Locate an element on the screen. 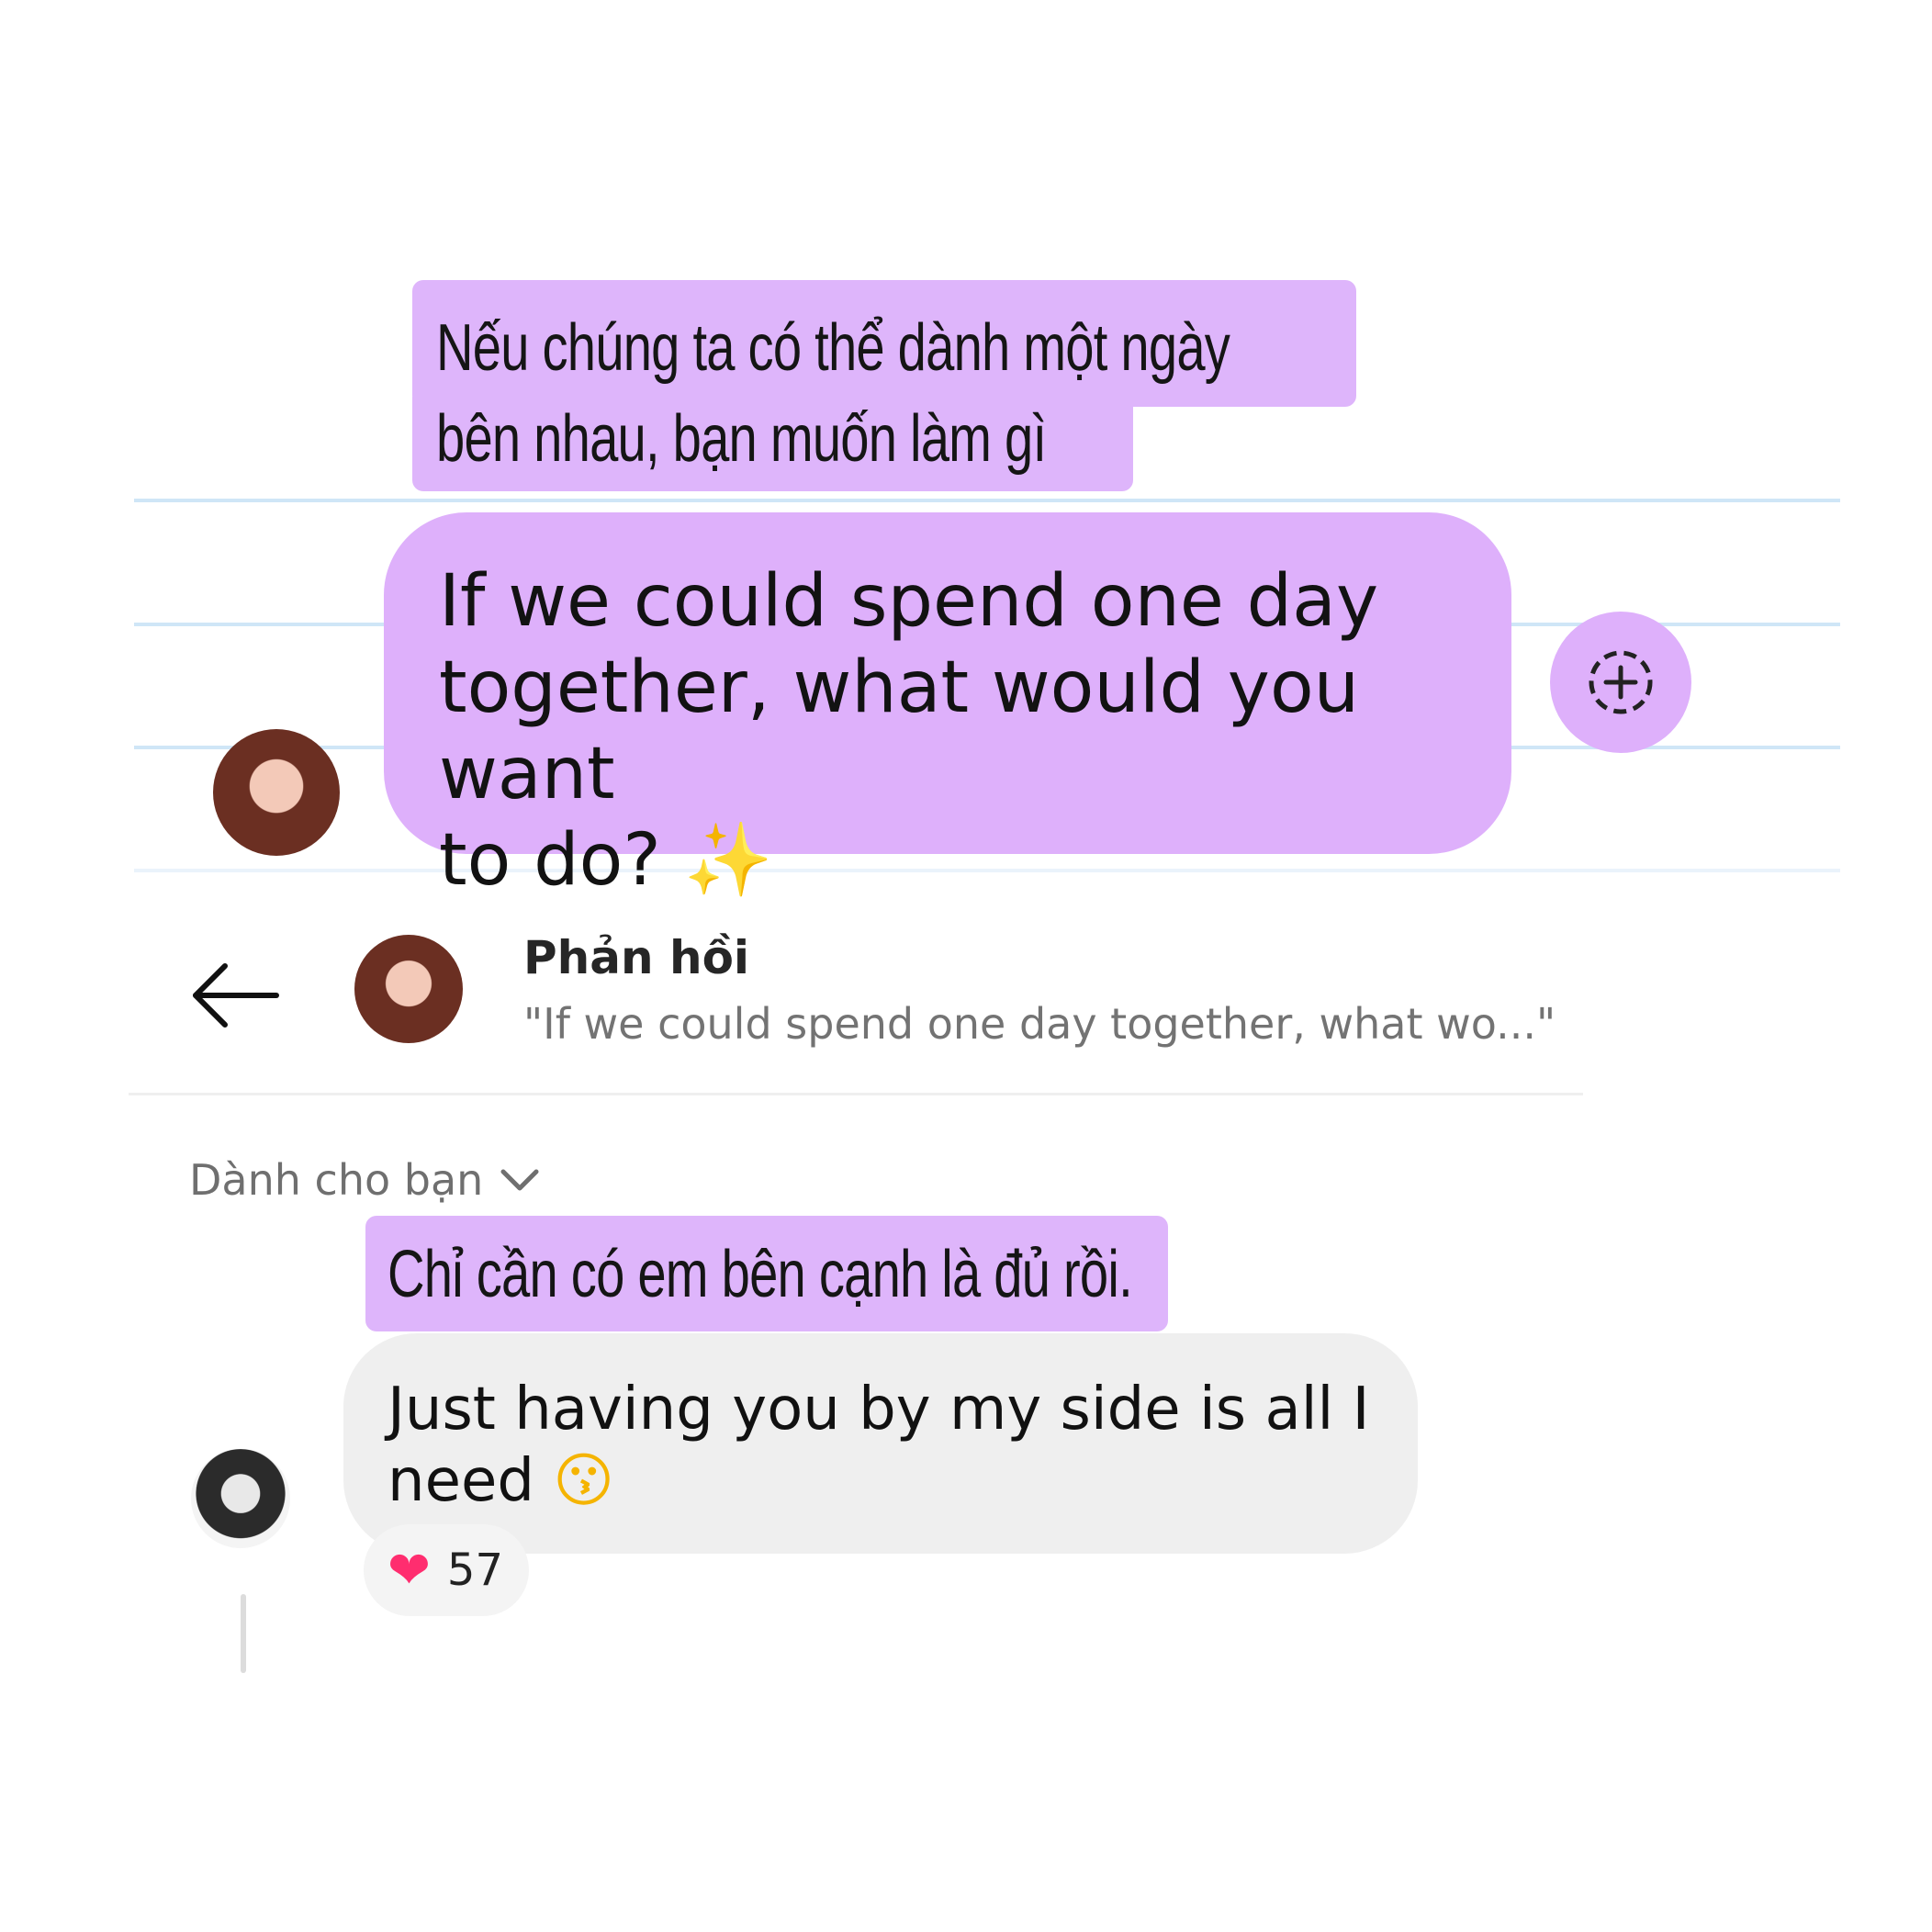  ruled-line is located at coordinates (987, 500).